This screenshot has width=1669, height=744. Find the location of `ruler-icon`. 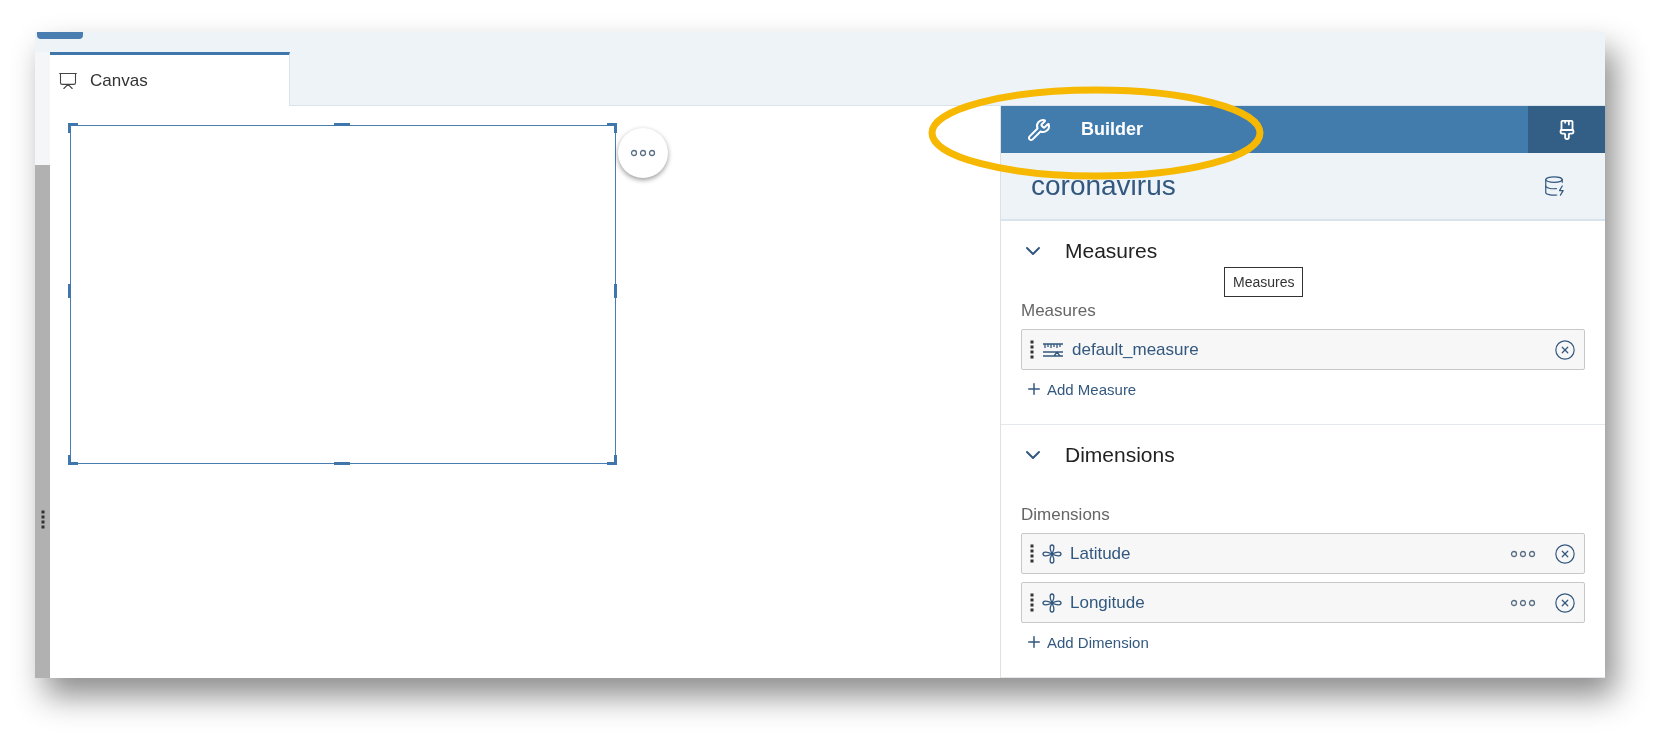

ruler-icon is located at coordinates (1053, 349).